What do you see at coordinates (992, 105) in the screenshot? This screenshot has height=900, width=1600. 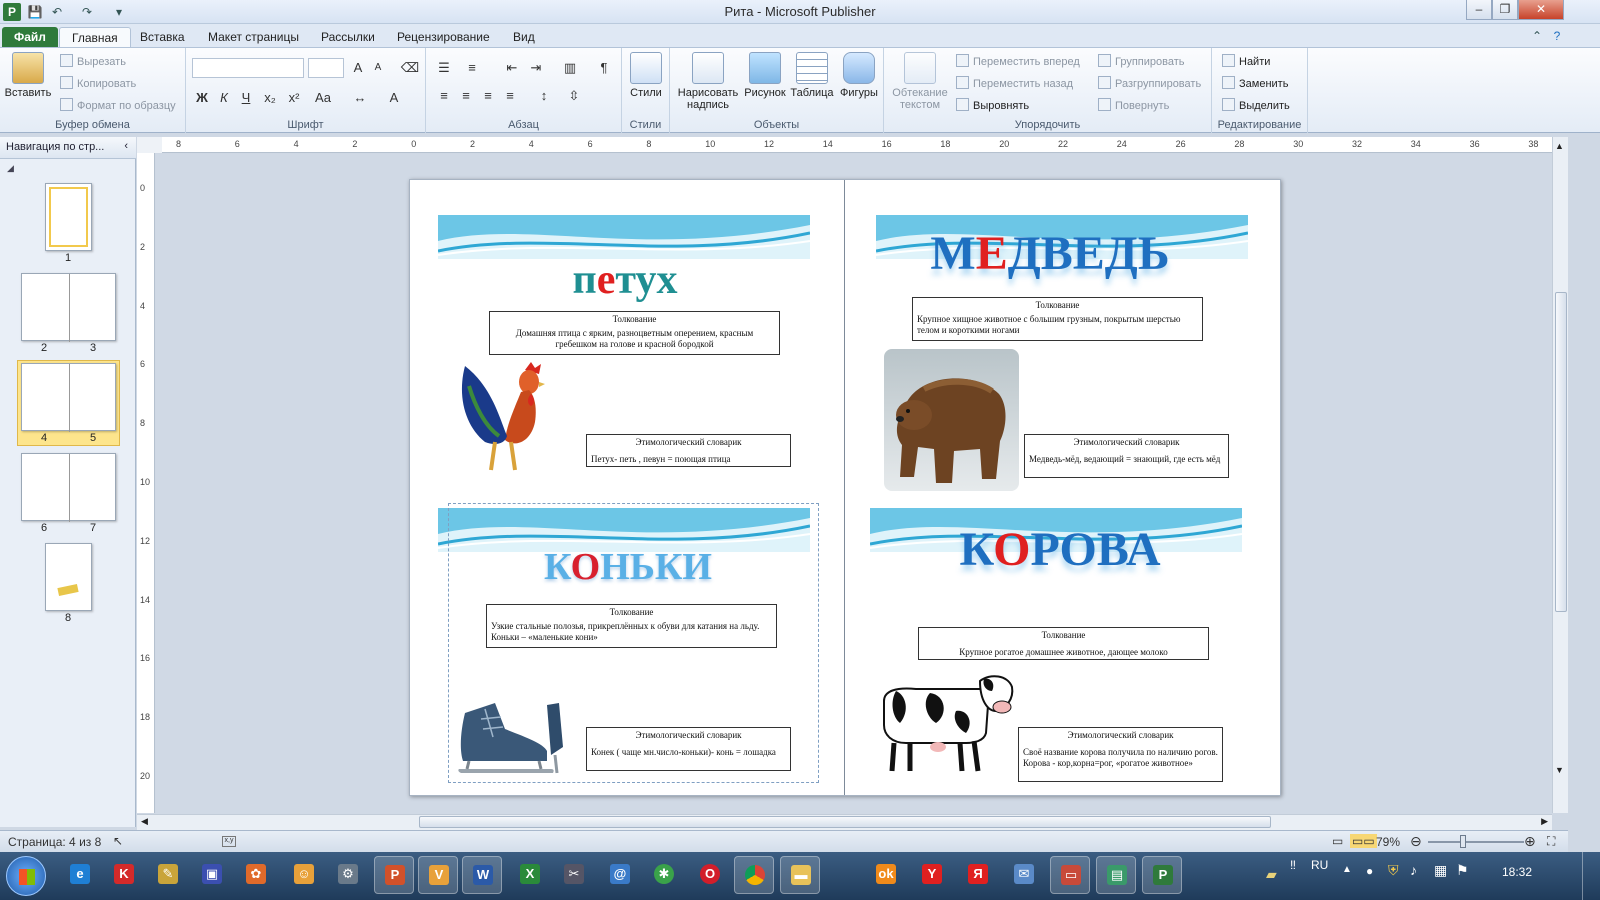 I see `align-button: Выровнять` at bounding box center [992, 105].